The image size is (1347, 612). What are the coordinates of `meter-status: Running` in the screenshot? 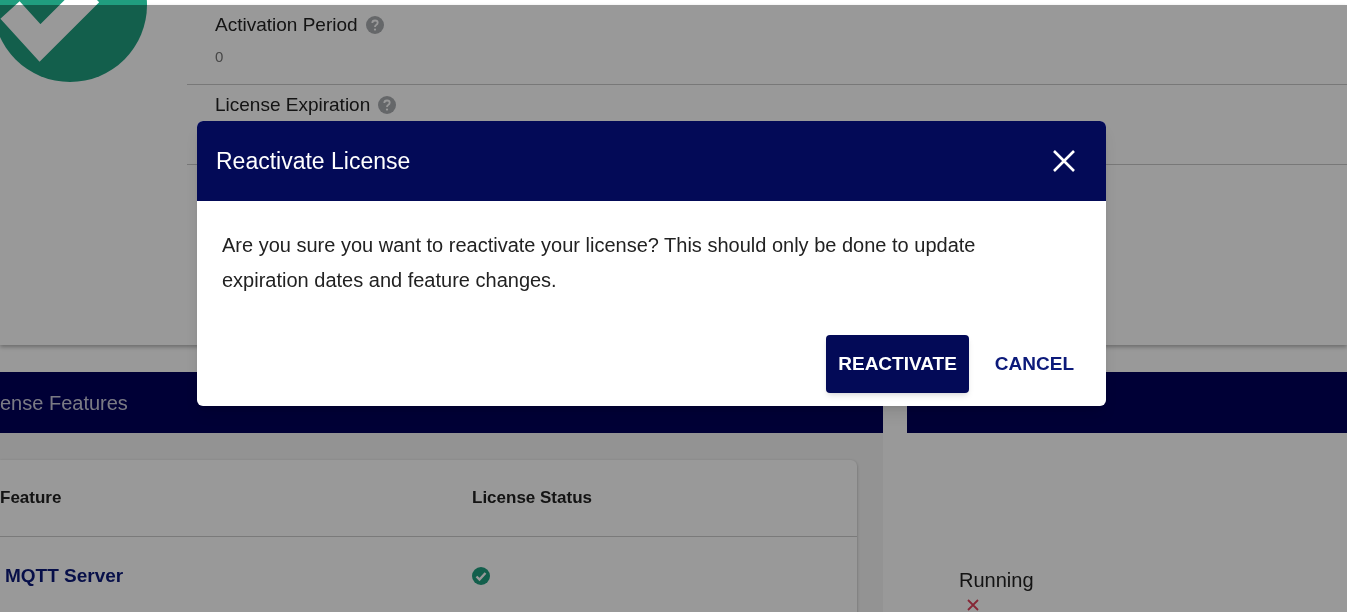 It's located at (997, 580).